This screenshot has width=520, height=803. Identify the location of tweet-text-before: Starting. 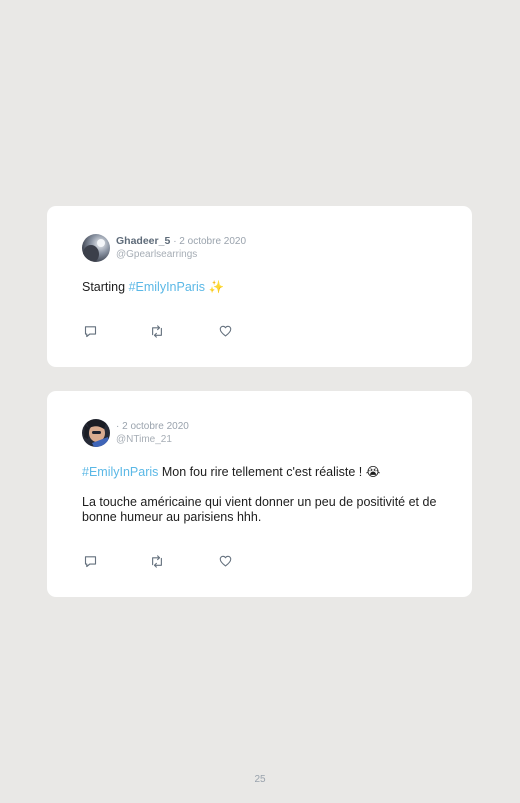
(105, 287).